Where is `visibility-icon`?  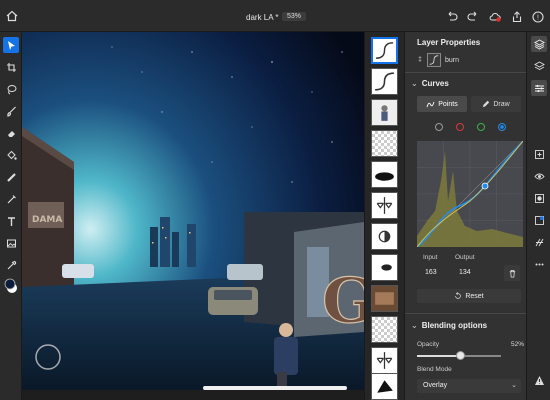
visibility-icon is located at coordinates (539, 176).